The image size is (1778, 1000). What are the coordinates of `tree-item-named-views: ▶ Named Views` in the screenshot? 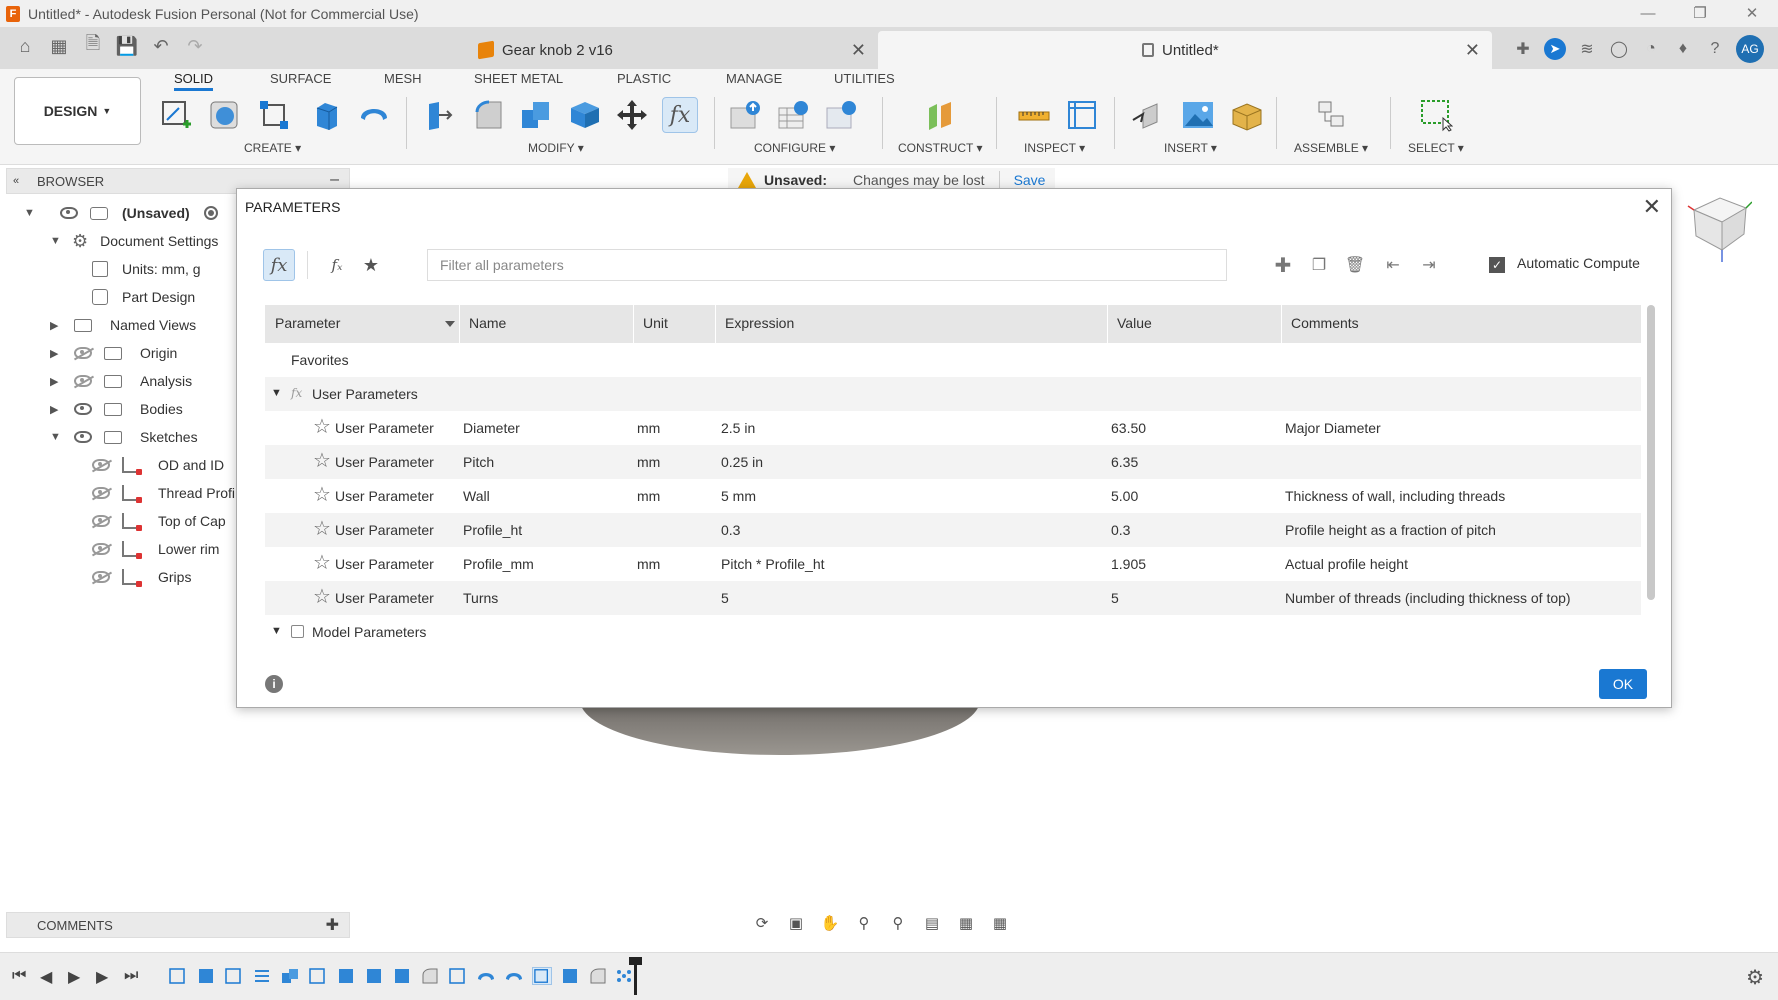 It's located at (123, 325).